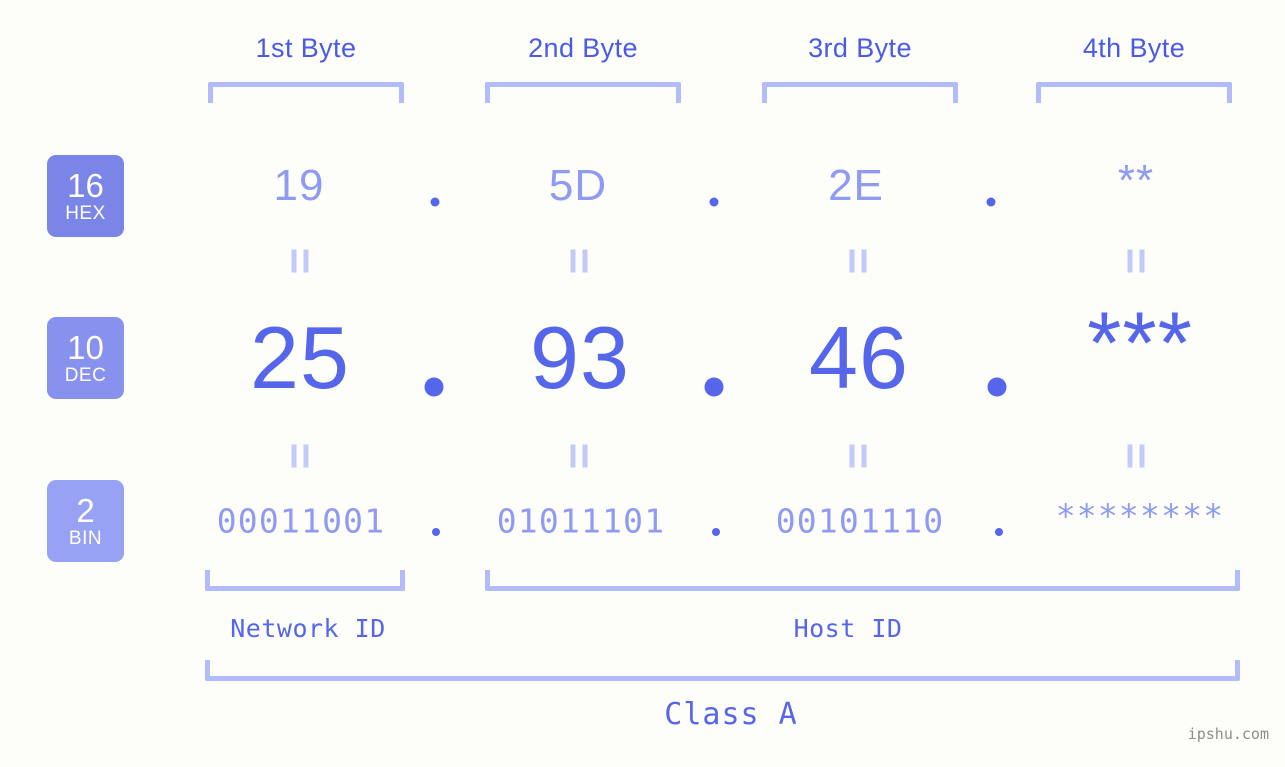  What do you see at coordinates (300, 357) in the screenshot?
I see `dec-byte-value-1: 25` at bounding box center [300, 357].